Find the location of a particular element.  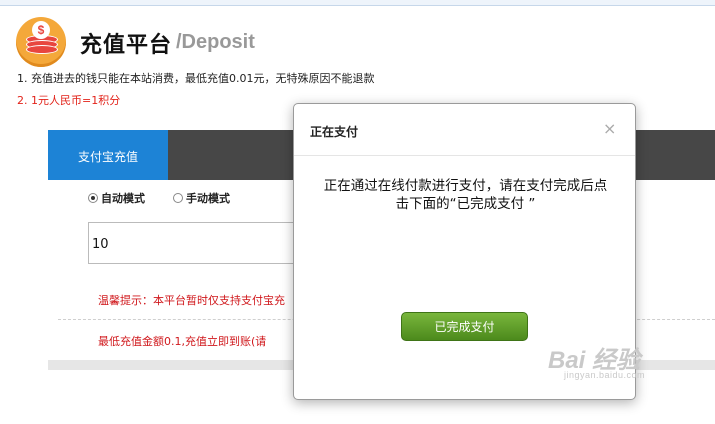

dialog-header: 正在支付 × is located at coordinates (464, 130).